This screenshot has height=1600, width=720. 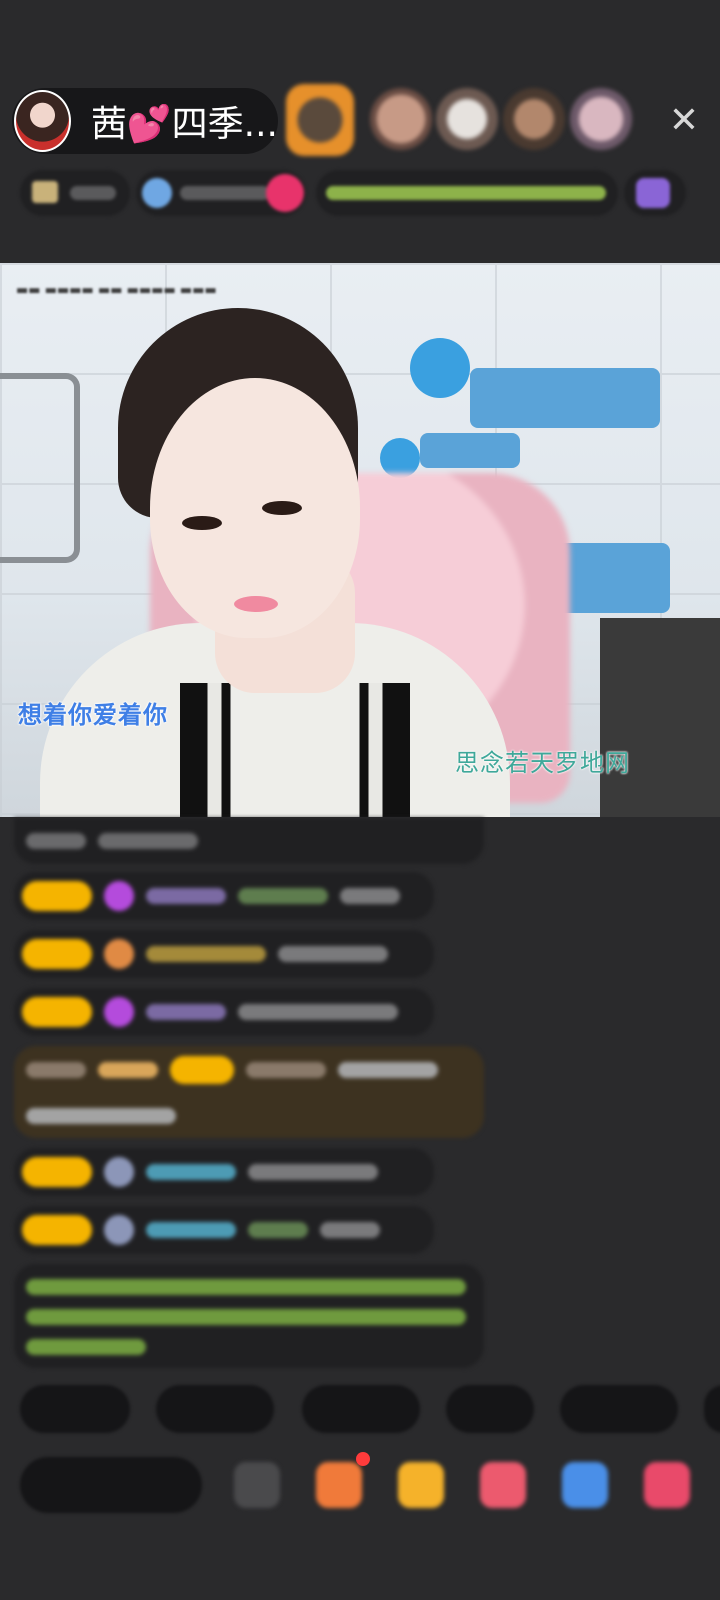 What do you see at coordinates (655, 193) in the screenshot?
I see `more-pill` at bounding box center [655, 193].